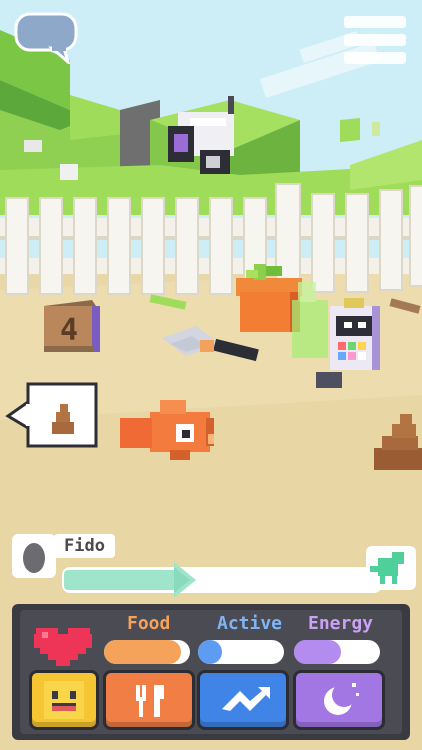 The image size is (422, 750). I want to click on dino-silhouette-icon, so click(387, 568).